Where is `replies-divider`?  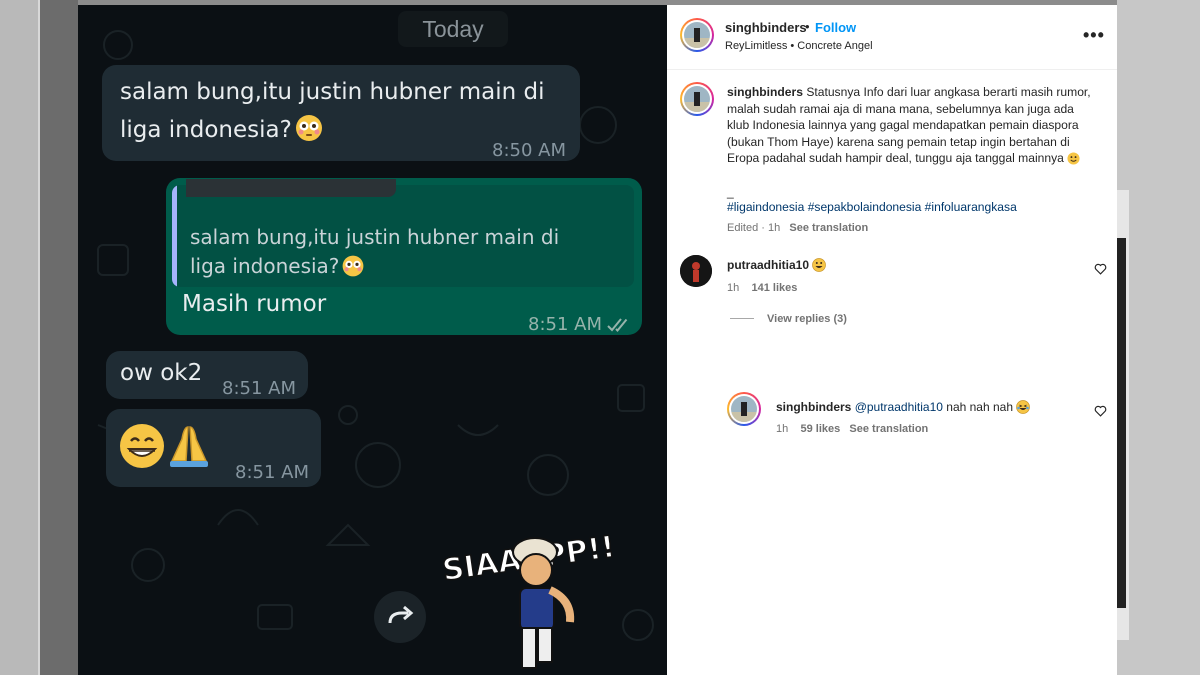
replies-divider is located at coordinates (742, 318).